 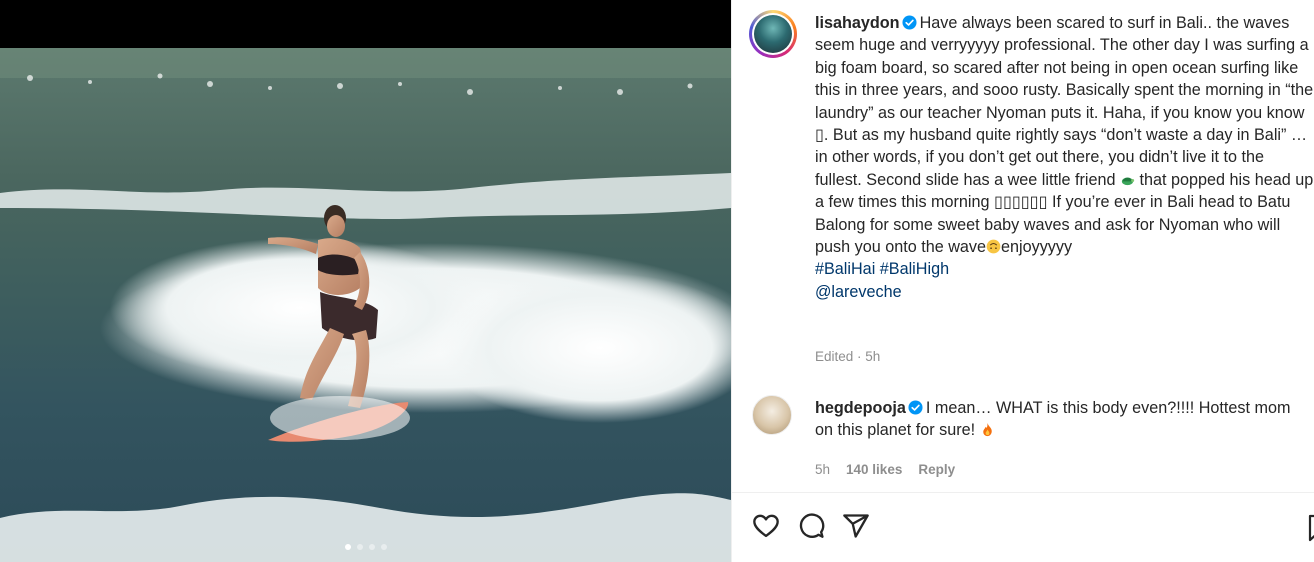 I want to click on save-button, so click(x=1311, y=528).